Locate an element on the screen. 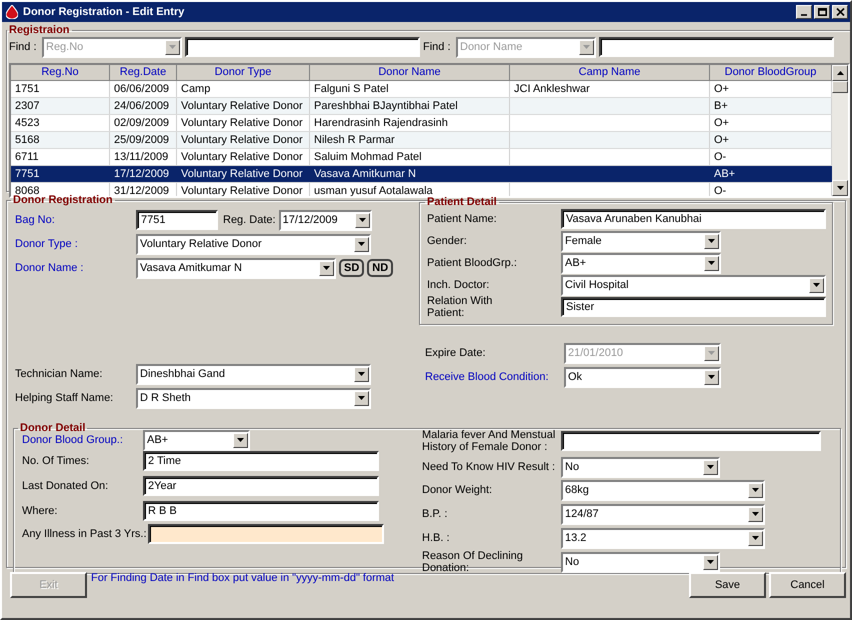 This screenshot has width=852, height=620. column-header: Donor Type is located at coordinates (243, 72).